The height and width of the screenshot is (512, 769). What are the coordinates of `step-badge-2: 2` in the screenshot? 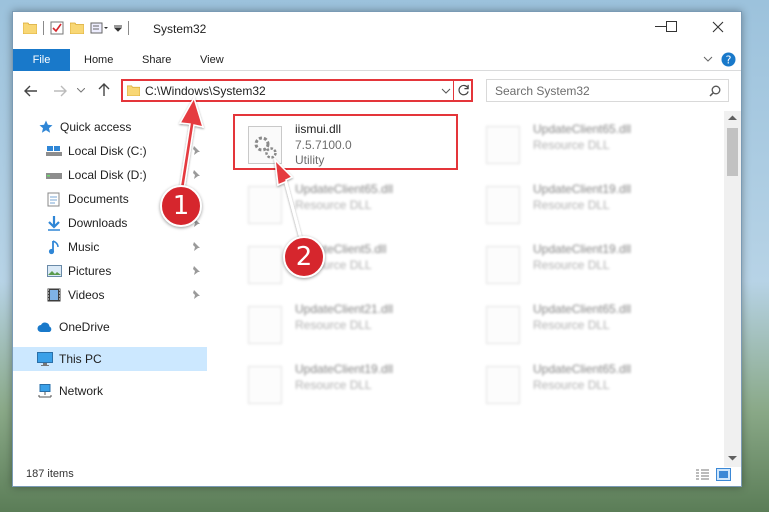 It's located at (304, 257).